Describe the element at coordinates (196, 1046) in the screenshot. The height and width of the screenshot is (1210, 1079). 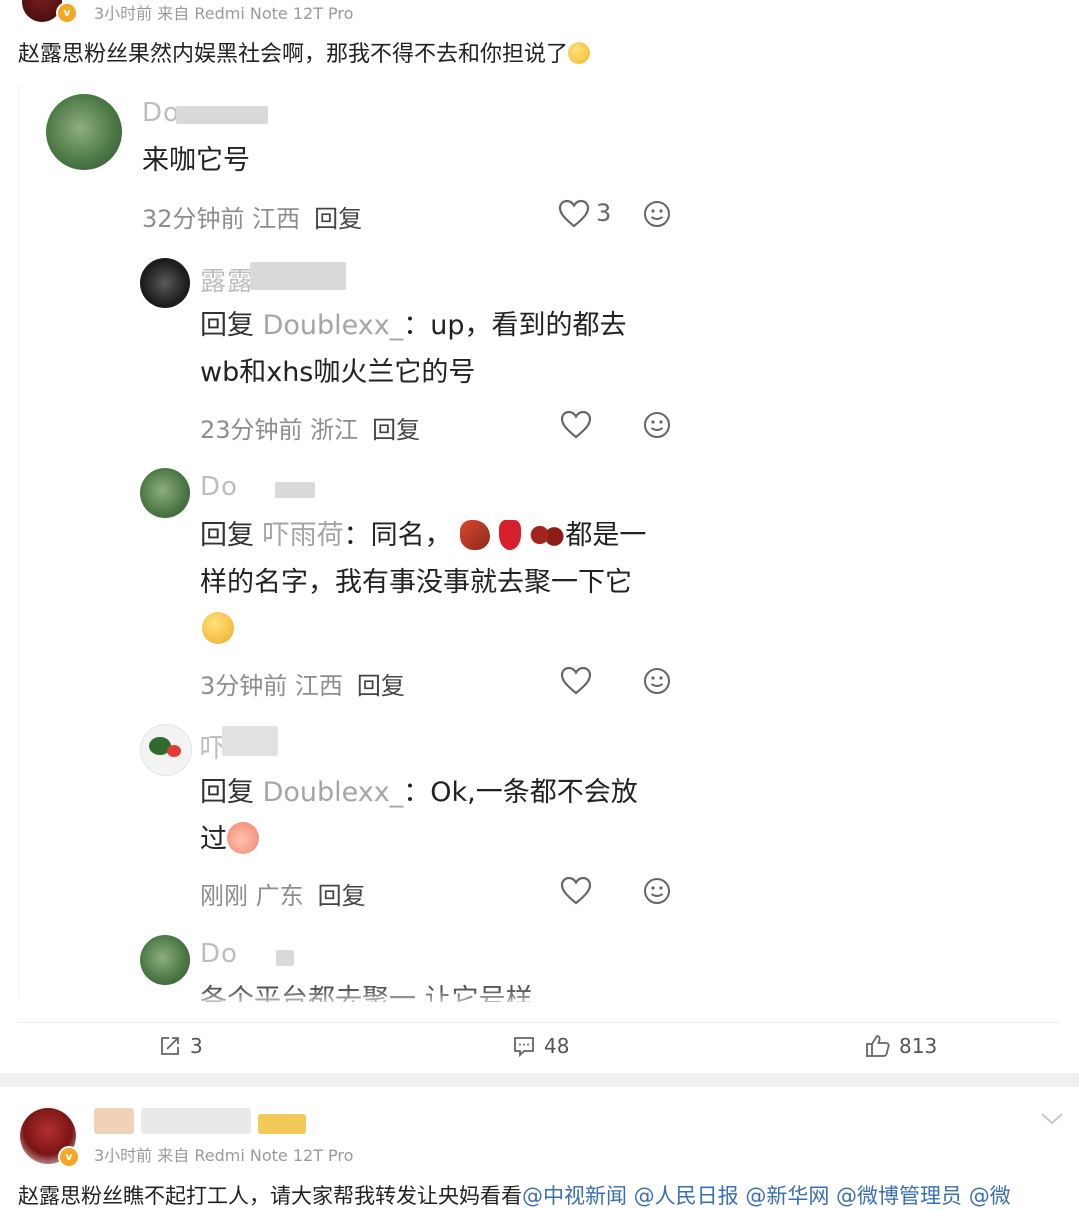
I see `repost-count: 3` at that location.